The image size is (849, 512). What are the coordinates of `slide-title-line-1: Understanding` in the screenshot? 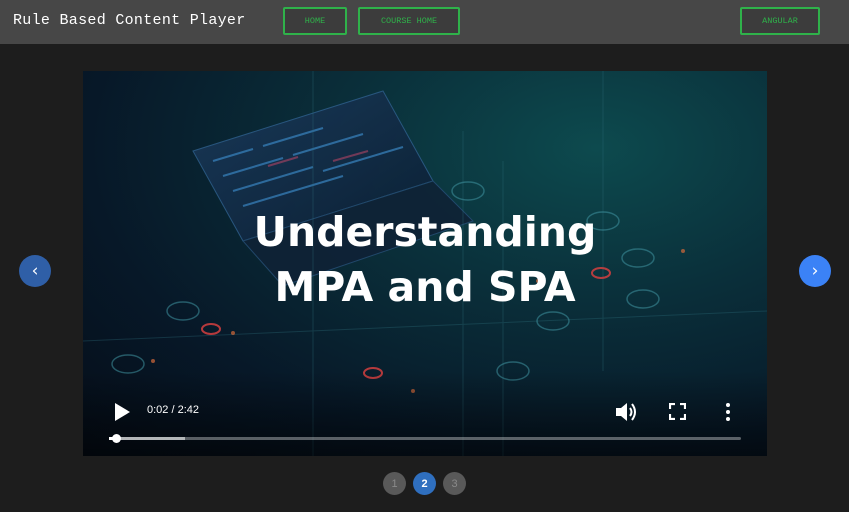 It's located at (425, 232).